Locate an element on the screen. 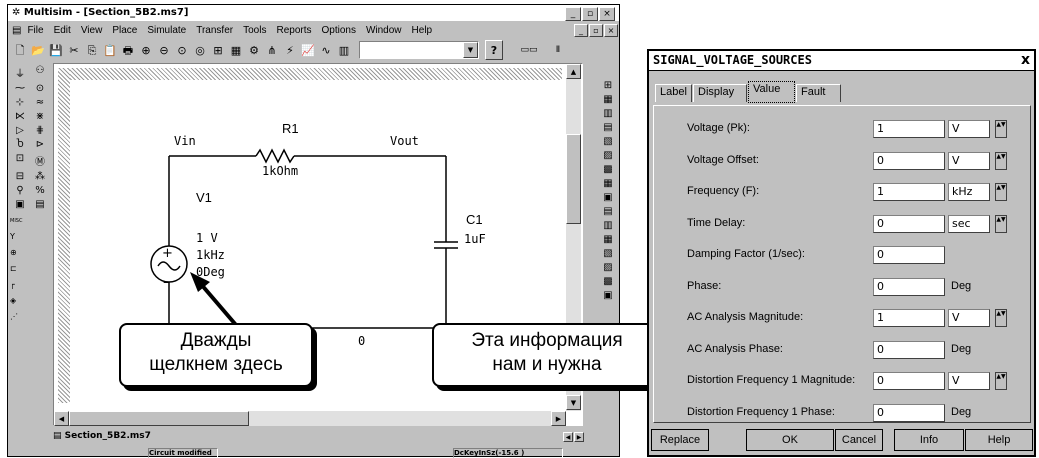 This screenshot has width=1039, height=458. tab-fault: Fault is located at coordinates (818, 93).